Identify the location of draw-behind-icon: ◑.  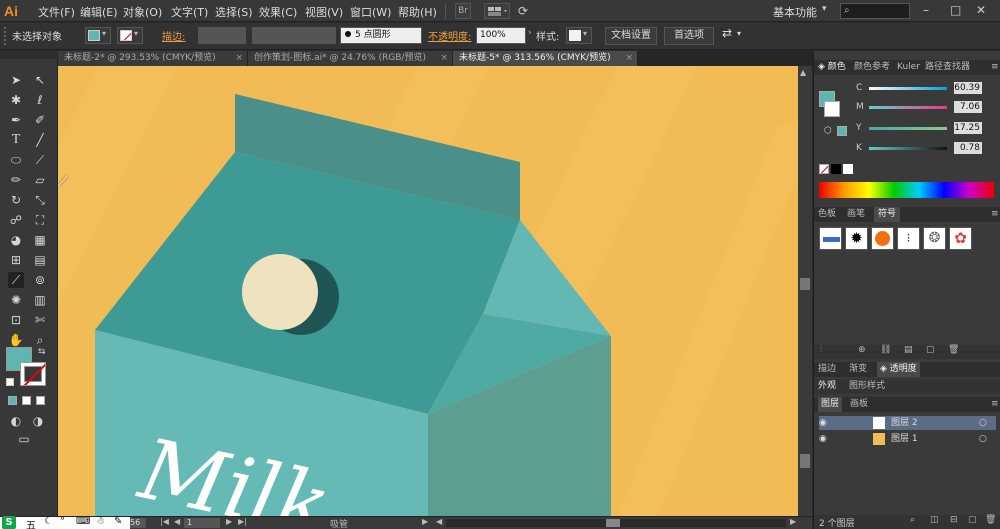
(38, 421).